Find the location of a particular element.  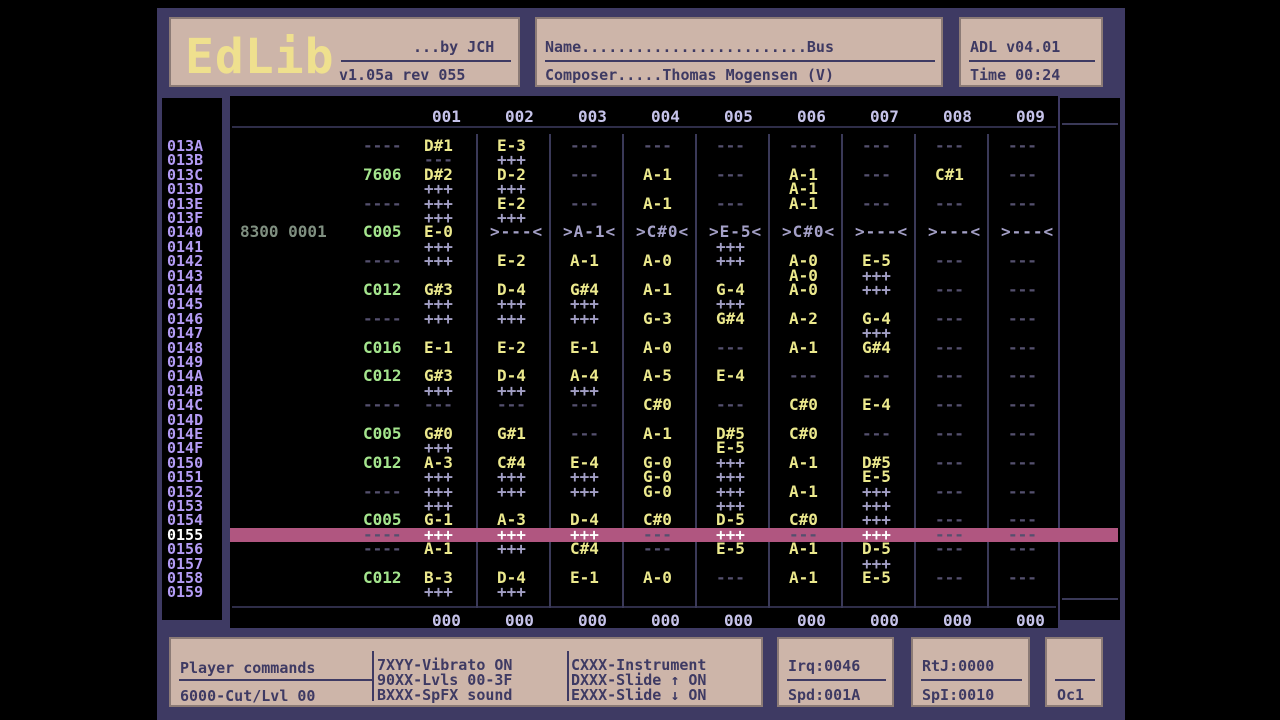

channel-header-008: 008 is located at coordinates (957, 117).